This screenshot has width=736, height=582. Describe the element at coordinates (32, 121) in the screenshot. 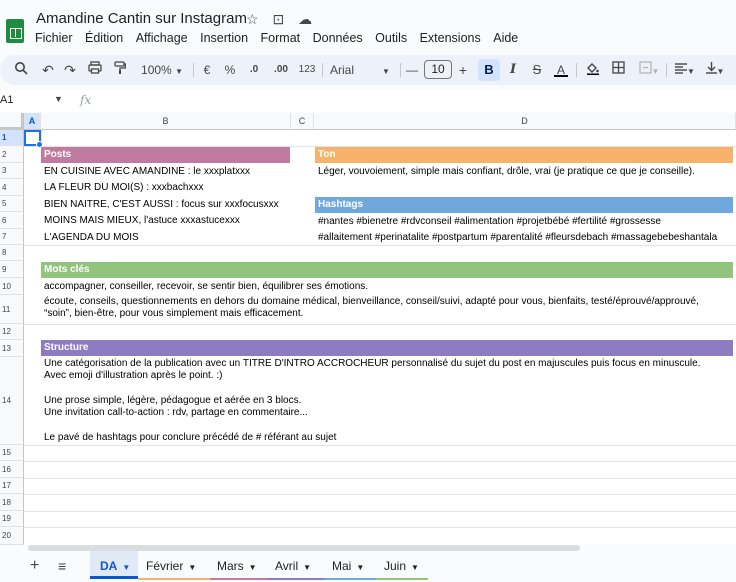

I see `column-header-a: A` at that location.